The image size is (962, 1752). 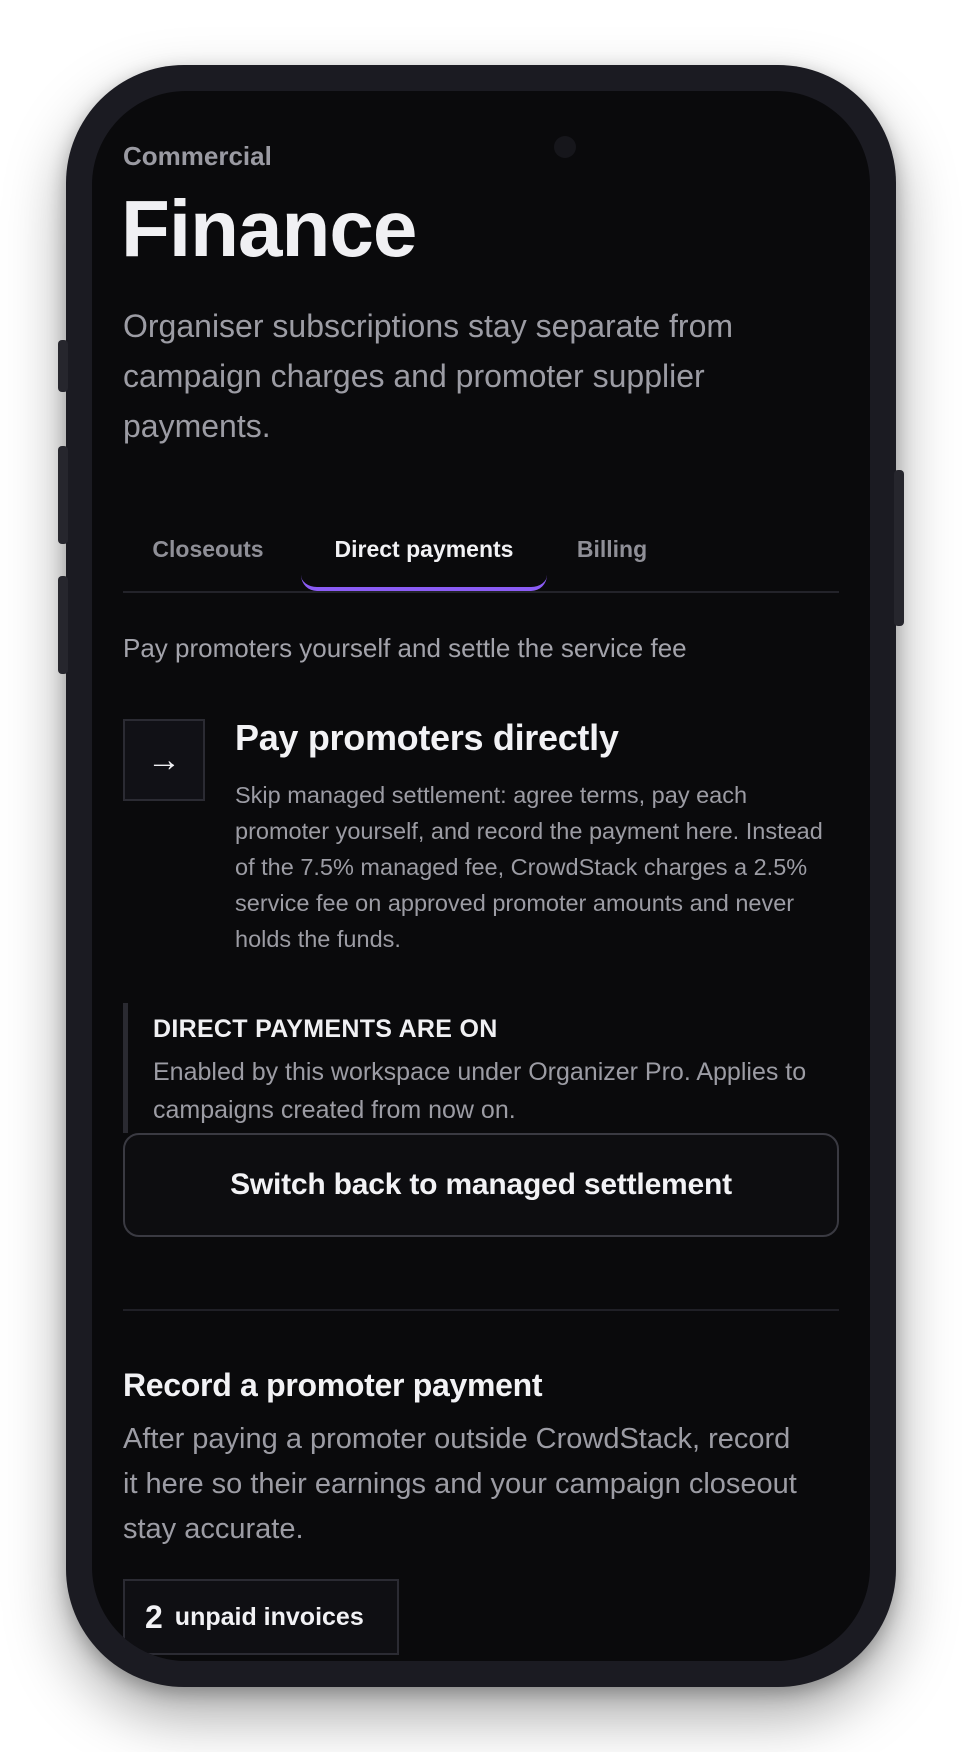 I want to click on arrow-right-icon: →, so click(x=164, y=760).